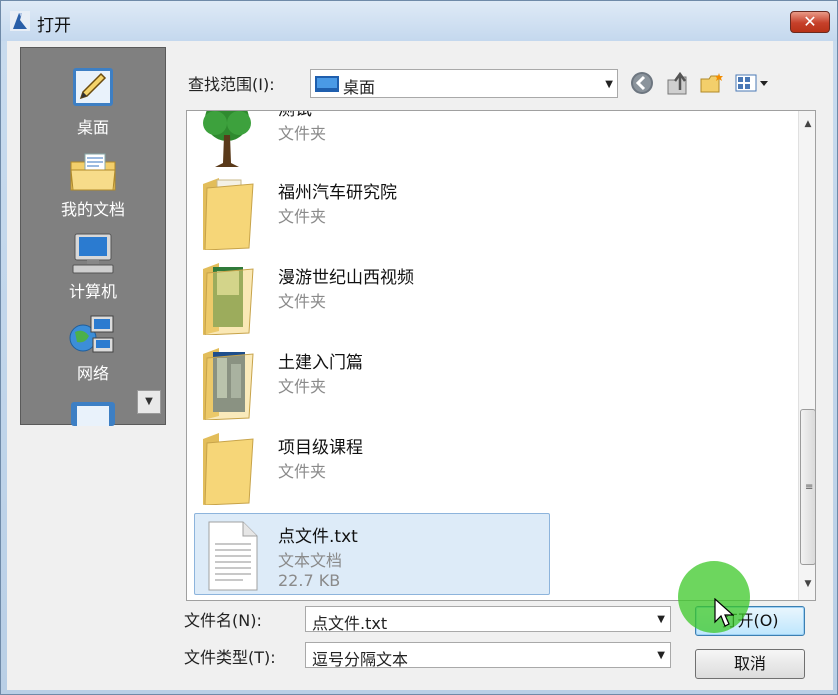 The width and height of the screenshot is (838, 695). I want to click on title-bar: 打开 ✕, so click(419, 21).